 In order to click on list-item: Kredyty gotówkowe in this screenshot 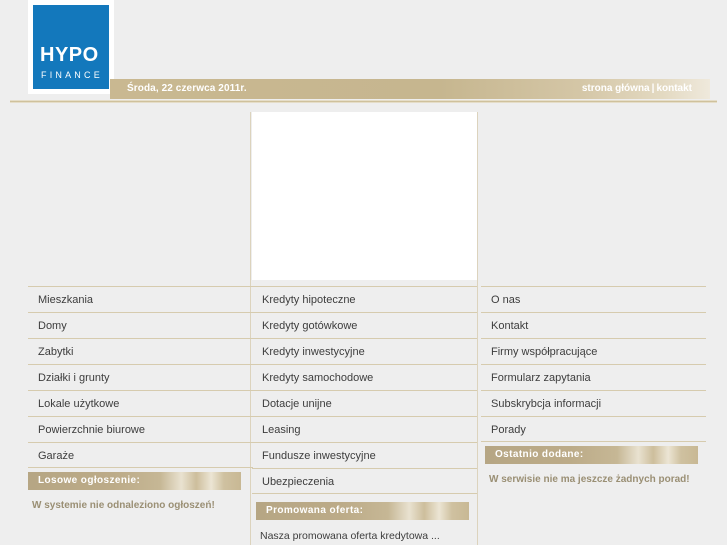, I will do `click(364, 325)`.